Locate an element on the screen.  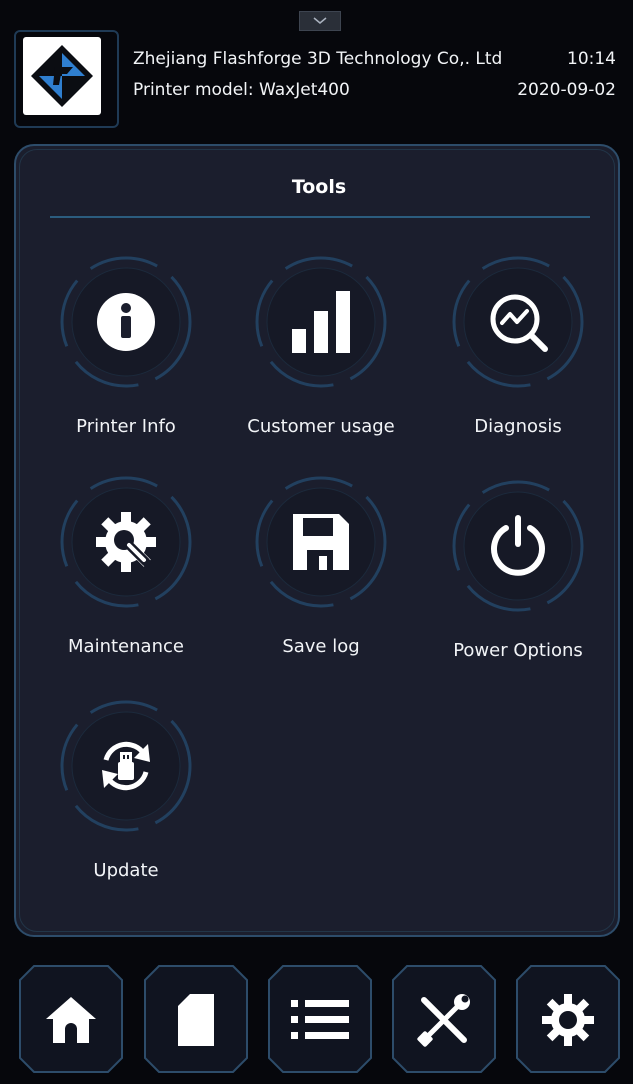
printer-model: Printer model: WaxJet400 is located at coordinates (241, 90).